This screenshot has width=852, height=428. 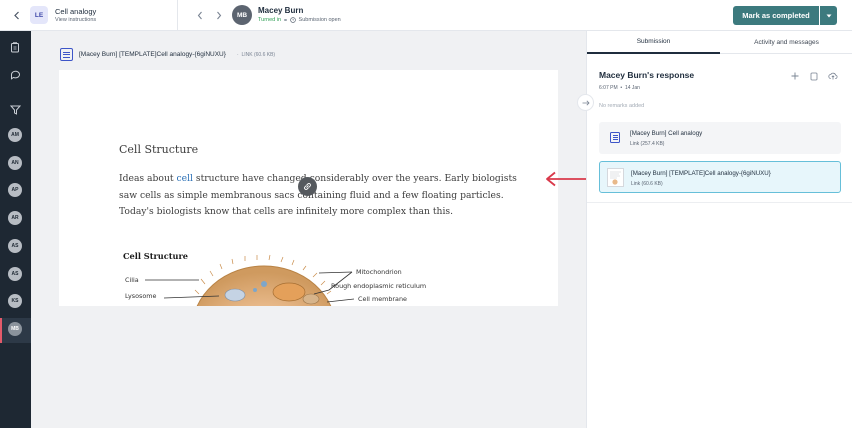 What do you see at coordinates (647, 184) in the screenshot?
I see `attachment-size: Link (60.6 KB)` at bounding box center [647, 184].